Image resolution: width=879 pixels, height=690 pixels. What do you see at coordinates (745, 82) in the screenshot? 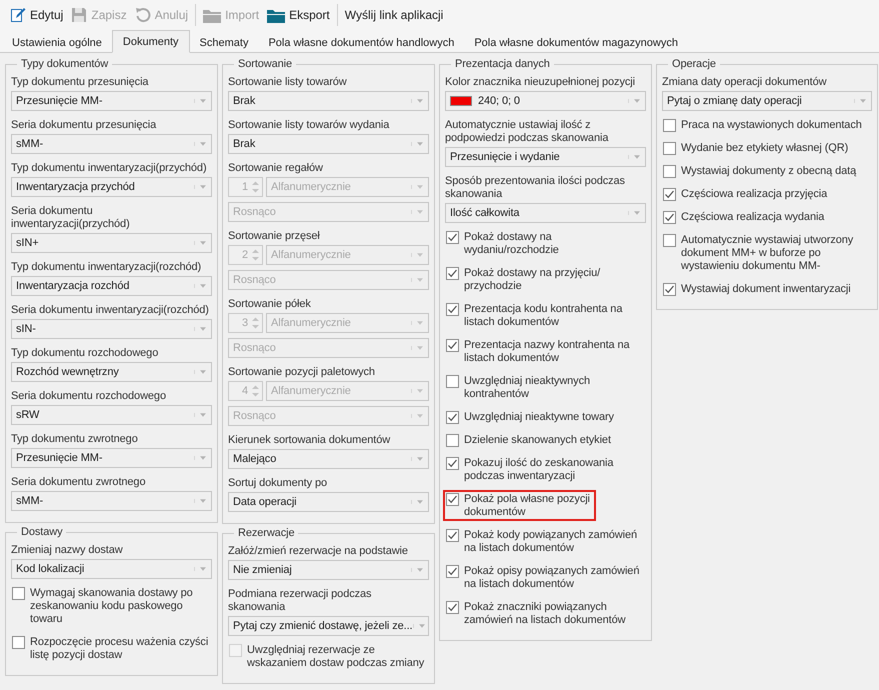
I see `field-label: Zmiana daty operacji dokumentów` at bounding box center [745, 82].